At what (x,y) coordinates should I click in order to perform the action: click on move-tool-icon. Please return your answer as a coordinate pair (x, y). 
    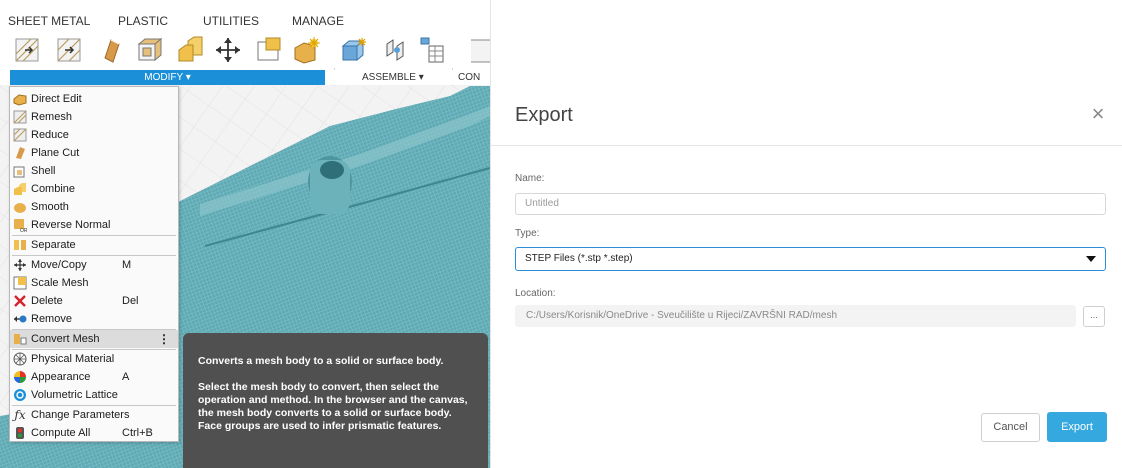
    Looking at the image, I should click on (228, 50).